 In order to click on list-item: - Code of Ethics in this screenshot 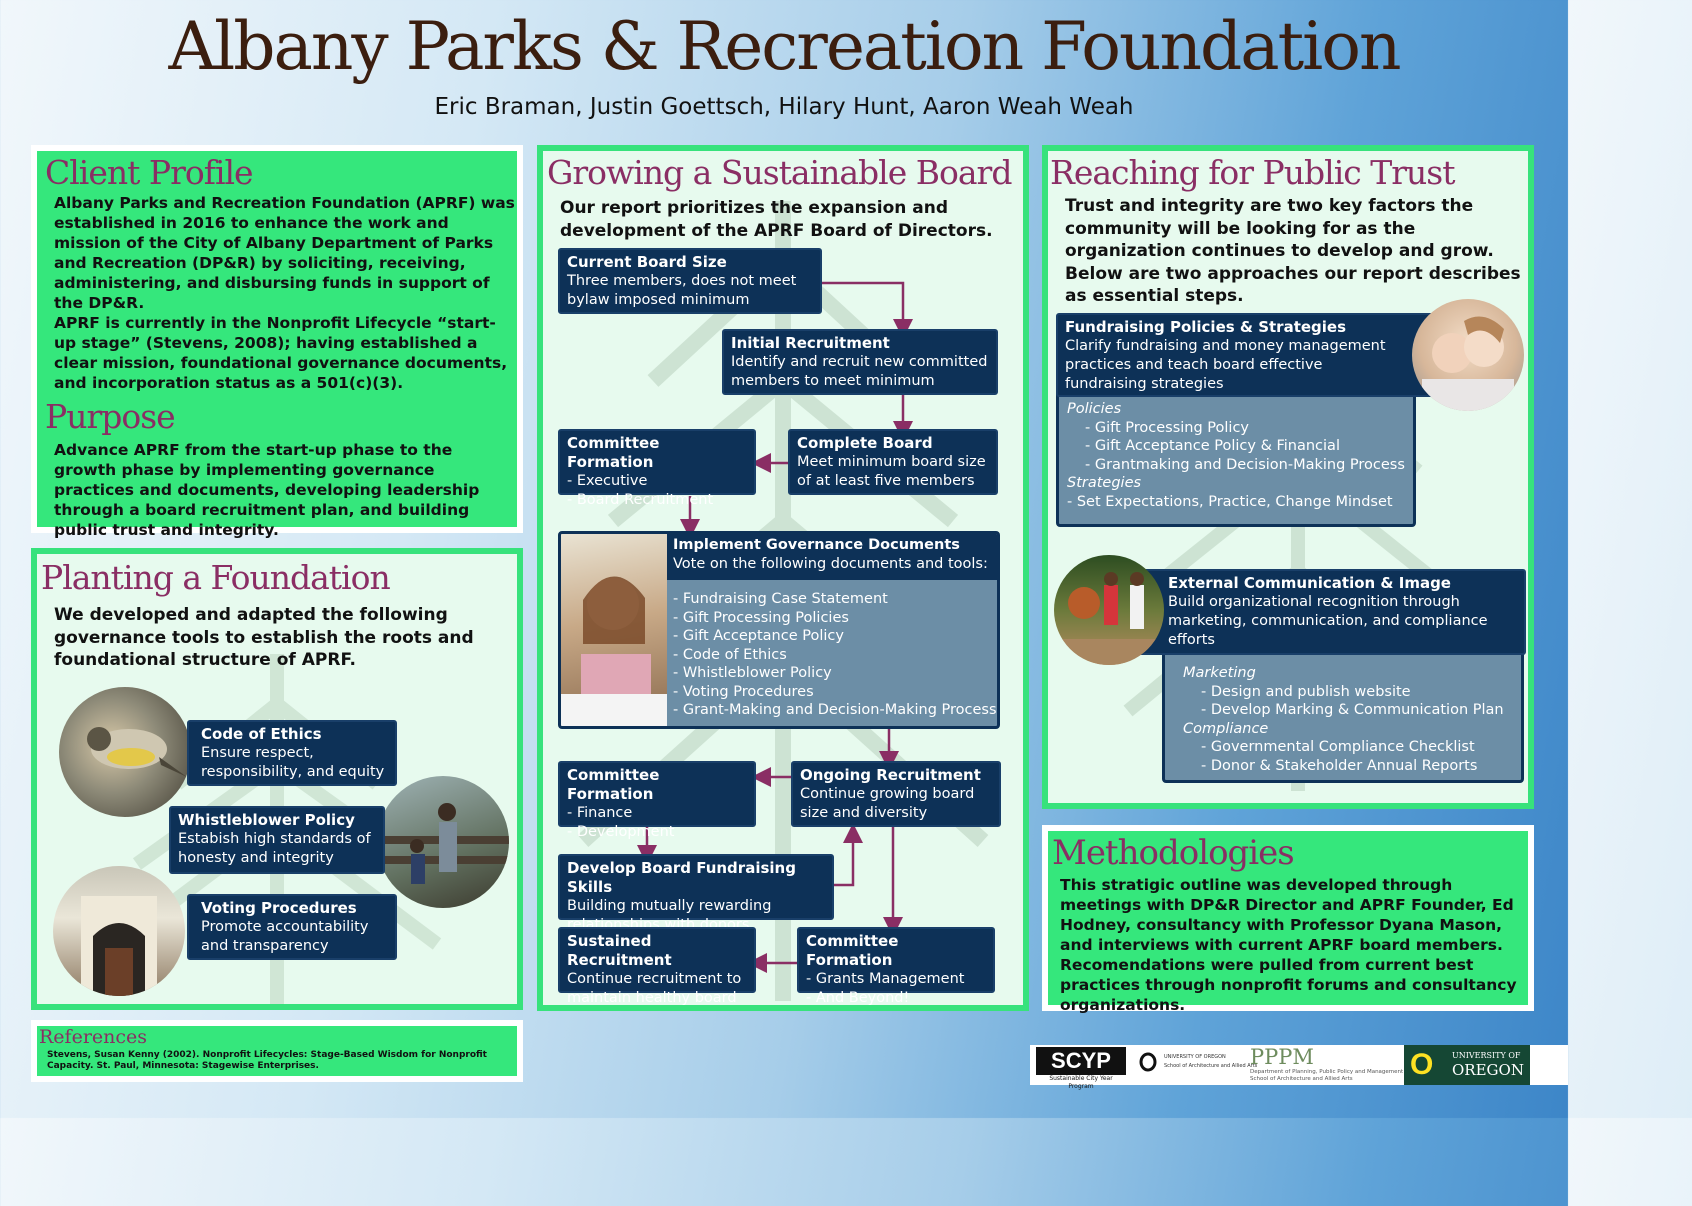, I will do `click(730, 654)`.